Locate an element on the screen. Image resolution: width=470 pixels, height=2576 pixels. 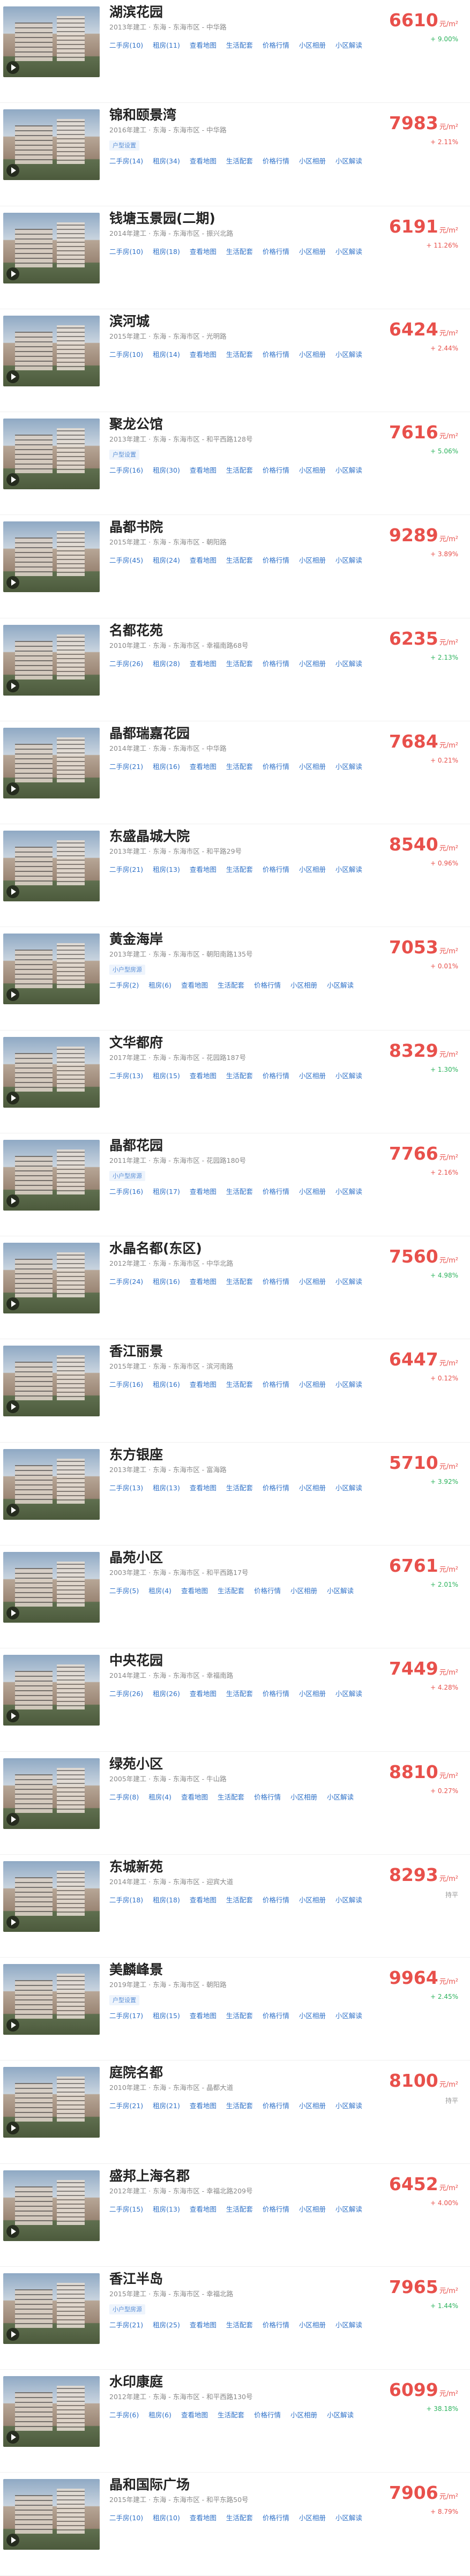
community-name: 滨河城 is located at coordinates (129, 322).